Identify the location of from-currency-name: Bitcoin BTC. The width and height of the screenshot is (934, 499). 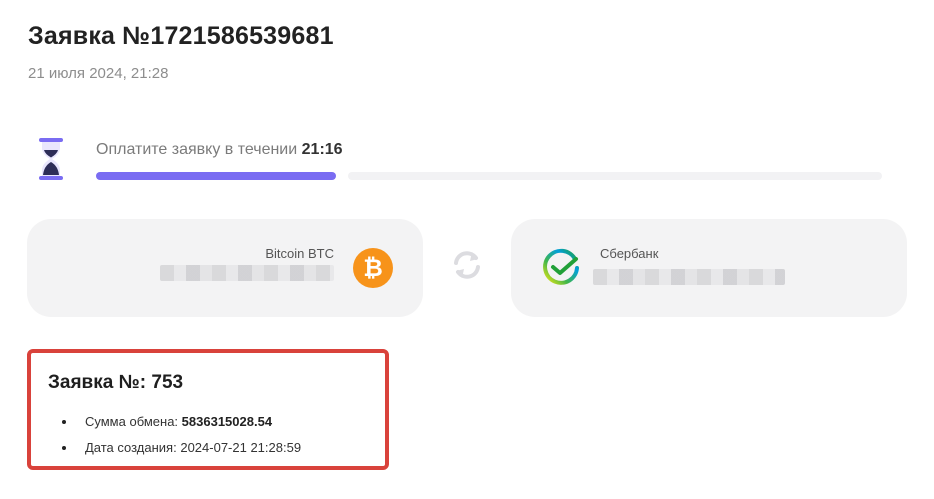
(299, 253).